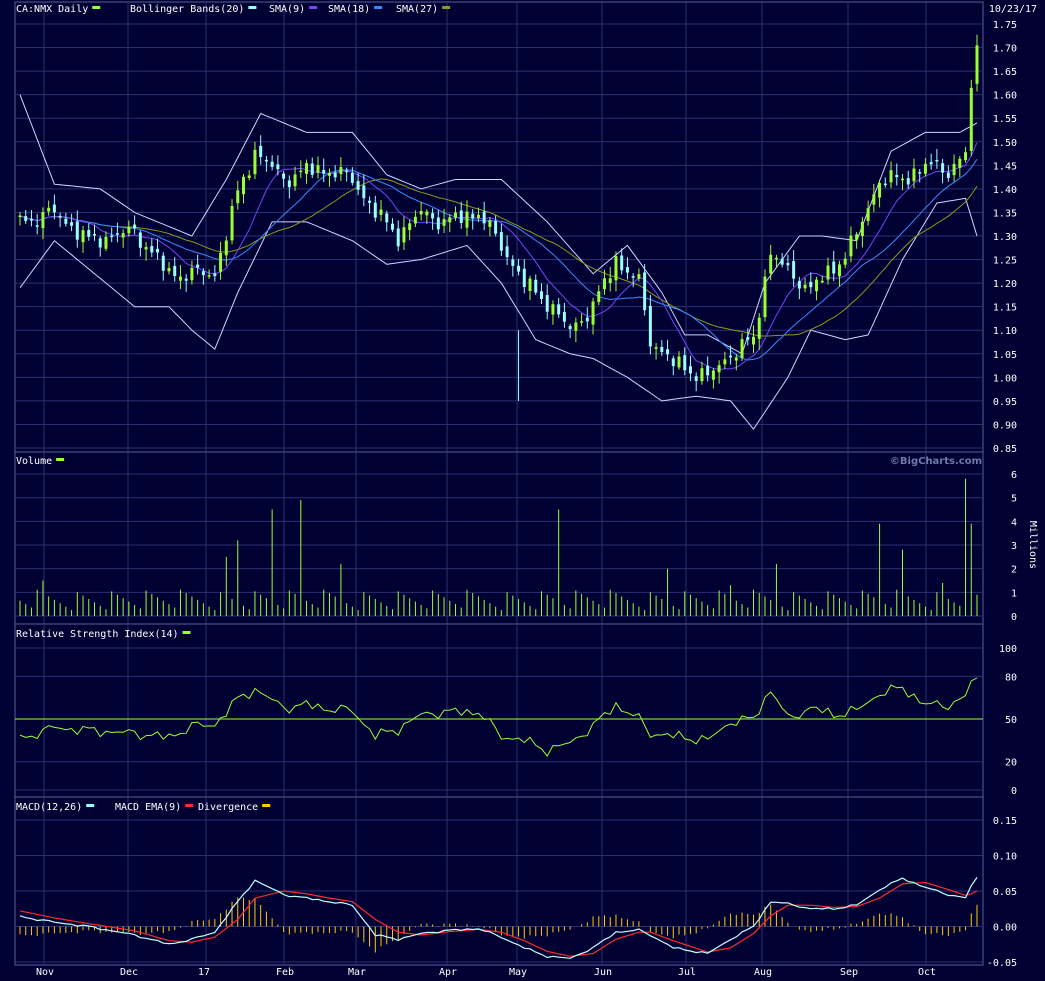 This screenshot has width=1045, height=981. What do you see at coordinates (1013, 9) in the screenshot?
I see `date-label: 10/23/17` at bounding box center [1013, 9].